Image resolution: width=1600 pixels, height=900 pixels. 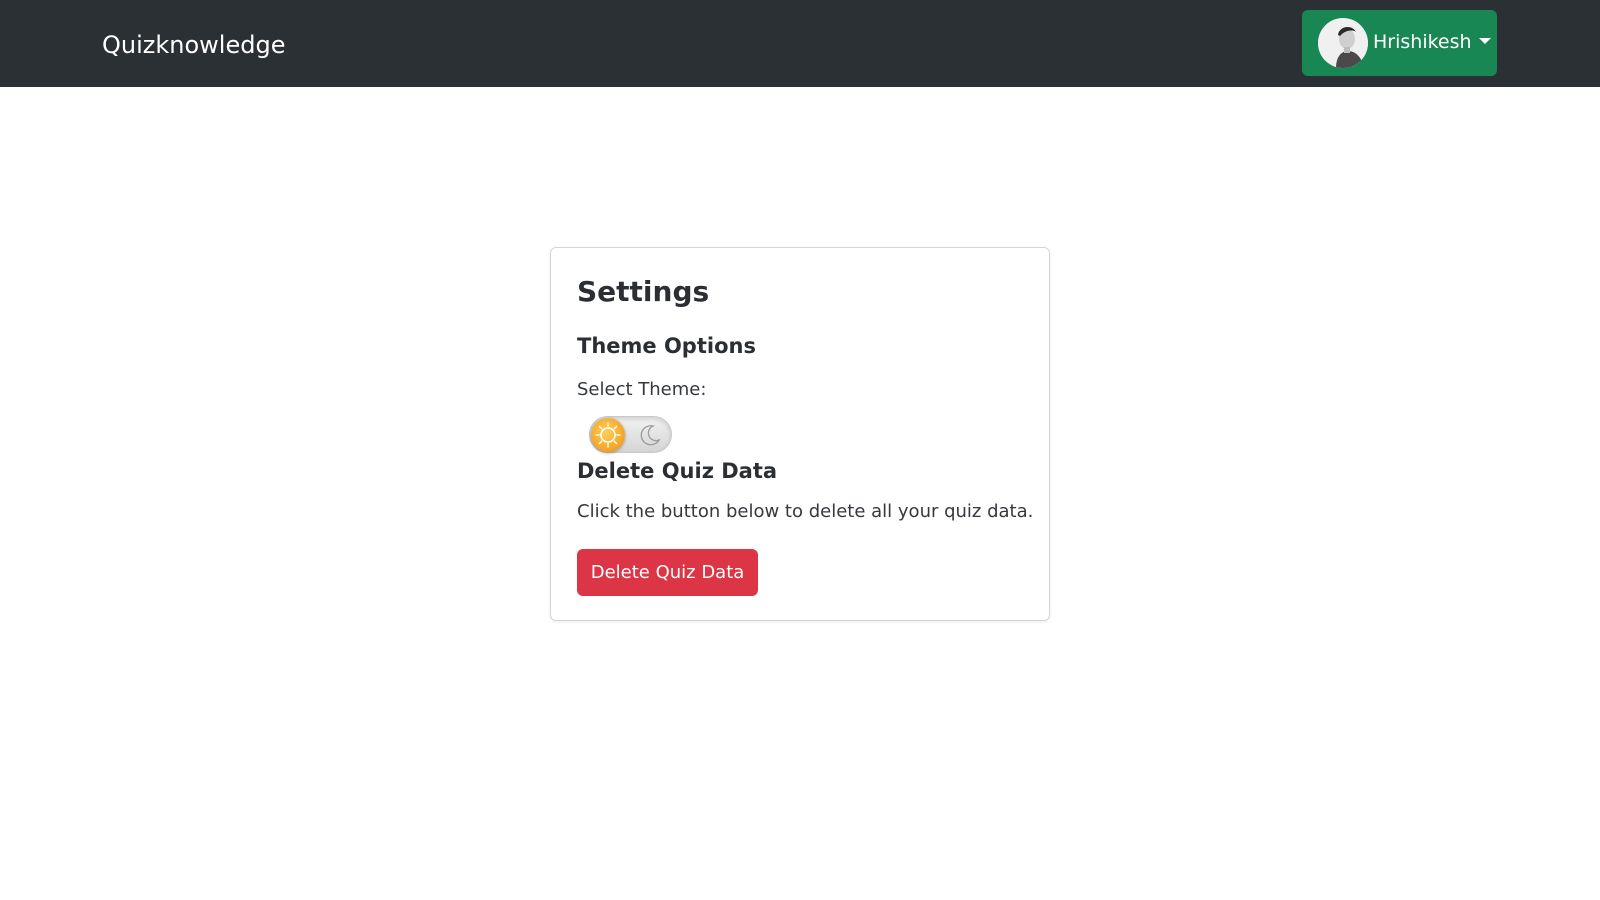 What do you see at coordinates (666, 346) in the screenshot?
I see `theme-options-heading: Theme Options` at bounding box center [666, 346].